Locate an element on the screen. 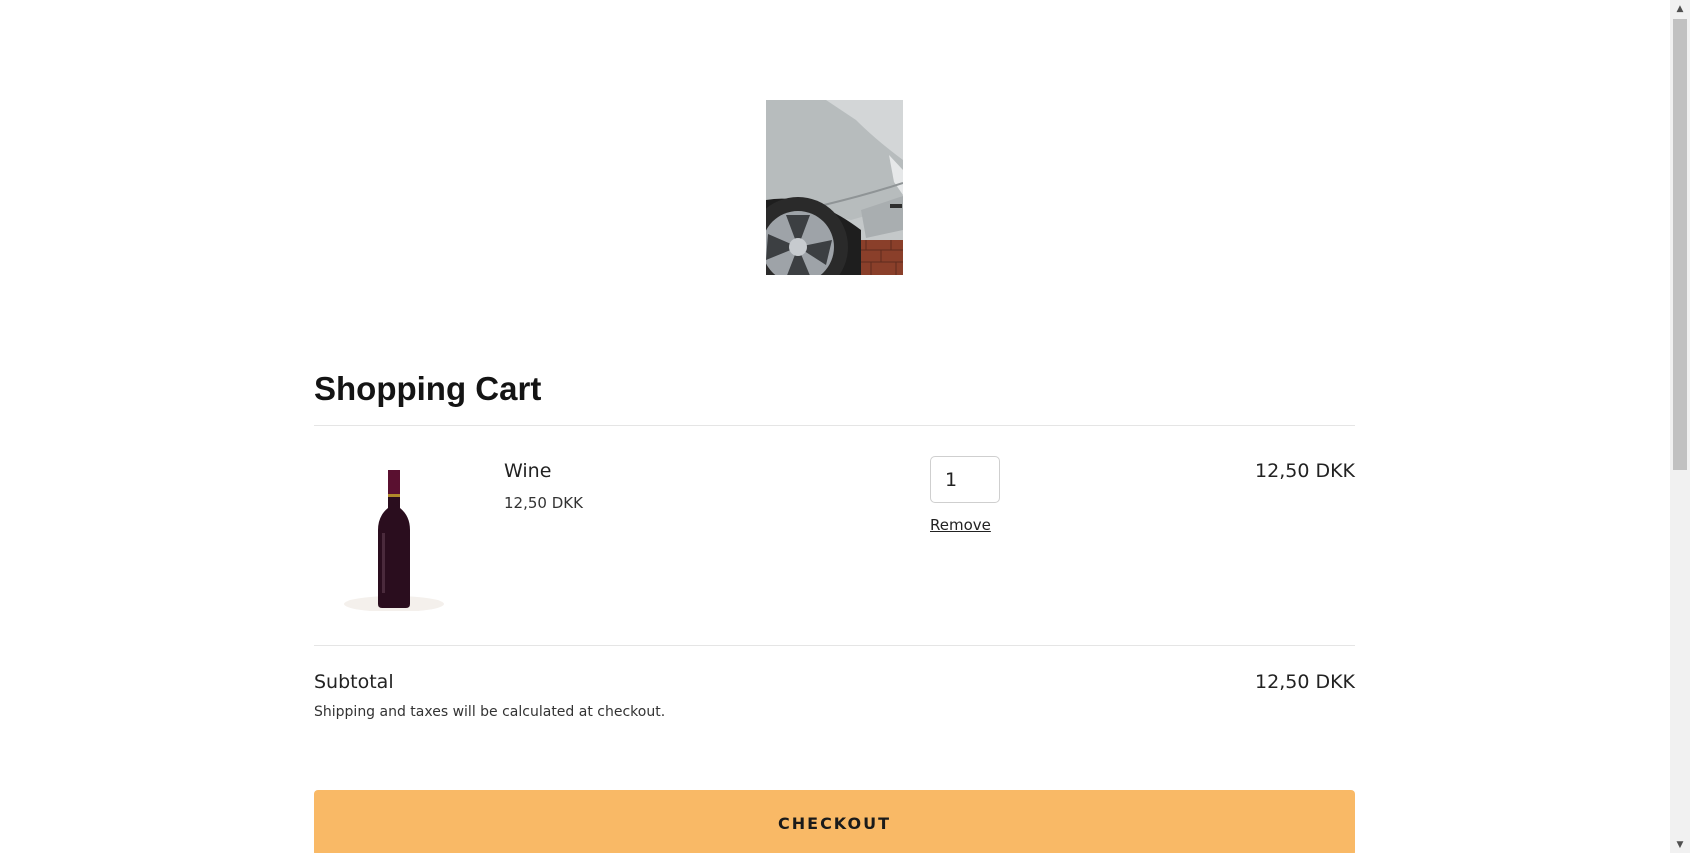 This screenshot has height=853, width=1690. remove-link: Remove is located at coordinates (960, 525).